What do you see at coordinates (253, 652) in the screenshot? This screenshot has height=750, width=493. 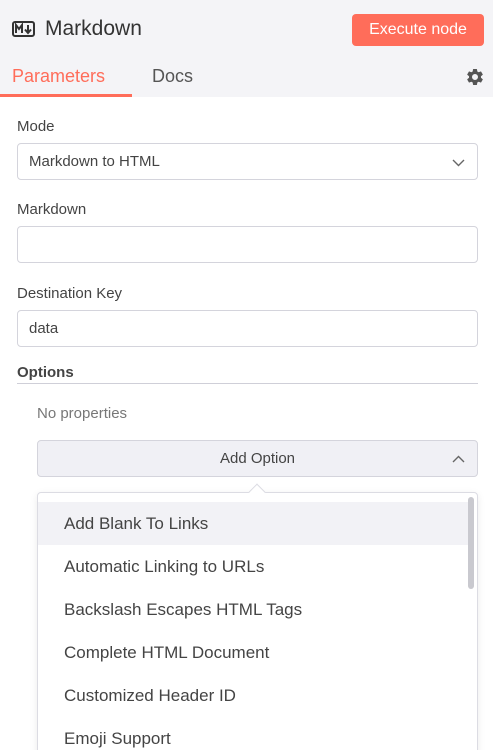 I see `dropdown-item-complete-html-document: Complete HTML Document` at bounding box center [253, 652].